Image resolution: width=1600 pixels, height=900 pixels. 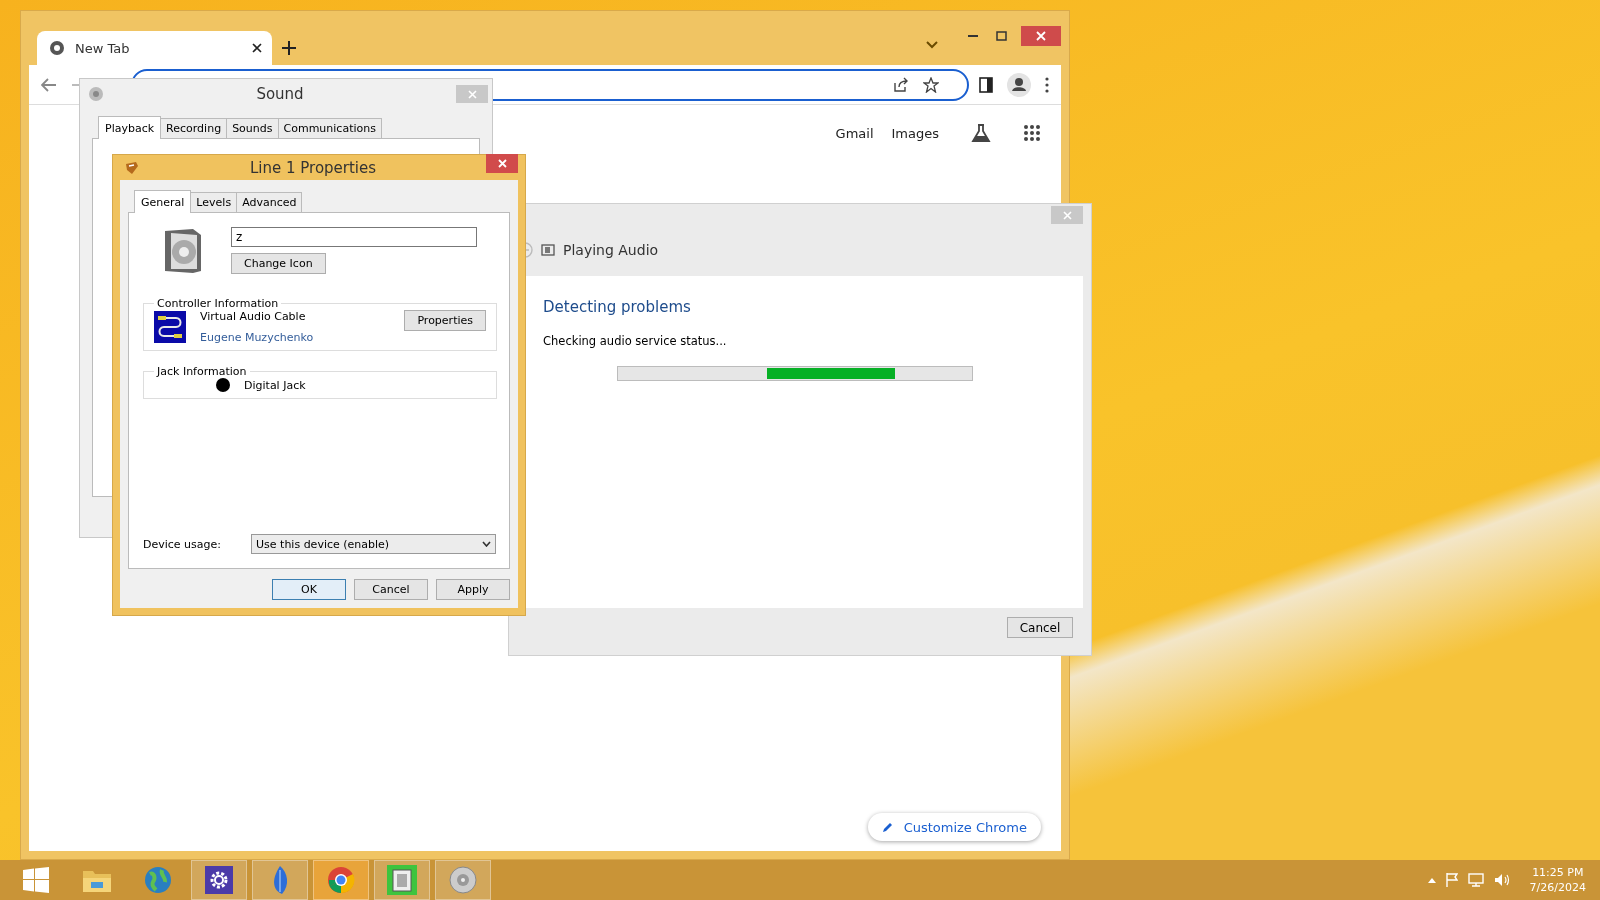 What do you see at coordinates (295, 337) in the screenshot?
I see `vendor-link: Eugene Muzychenko` at bounding box center [295, 337].